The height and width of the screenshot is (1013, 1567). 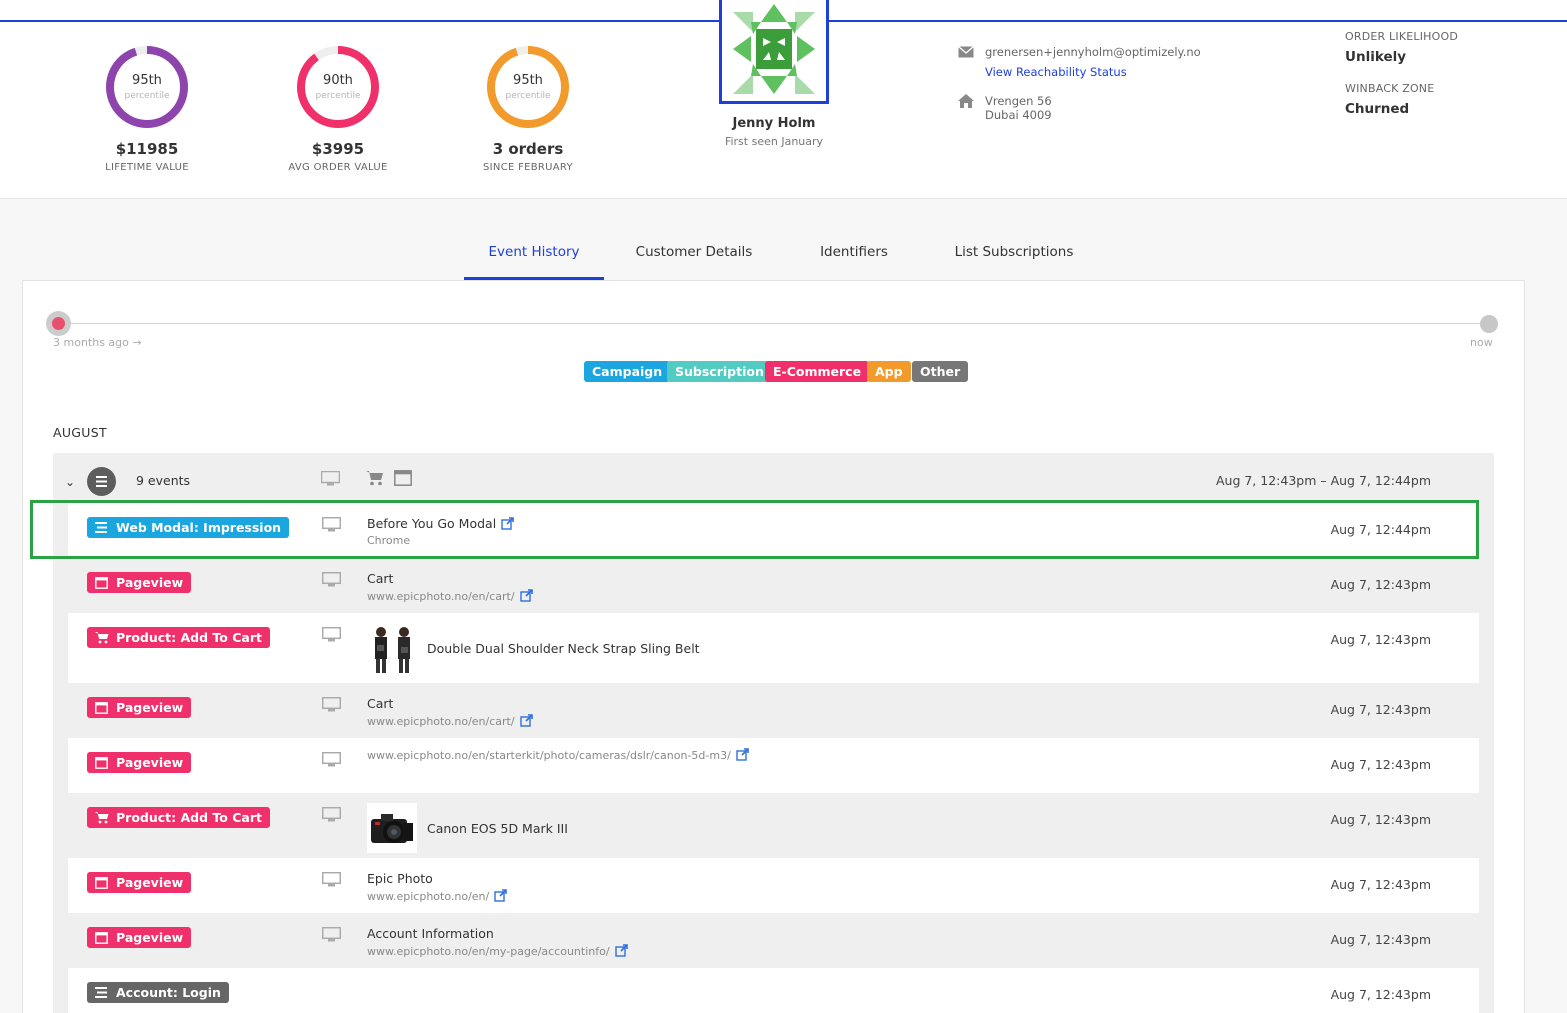 What do you see at coordinates (97, 342) in the screenshot?
I see `timeline-start-label: 3 months ago →` at bounding box center [97, 342].